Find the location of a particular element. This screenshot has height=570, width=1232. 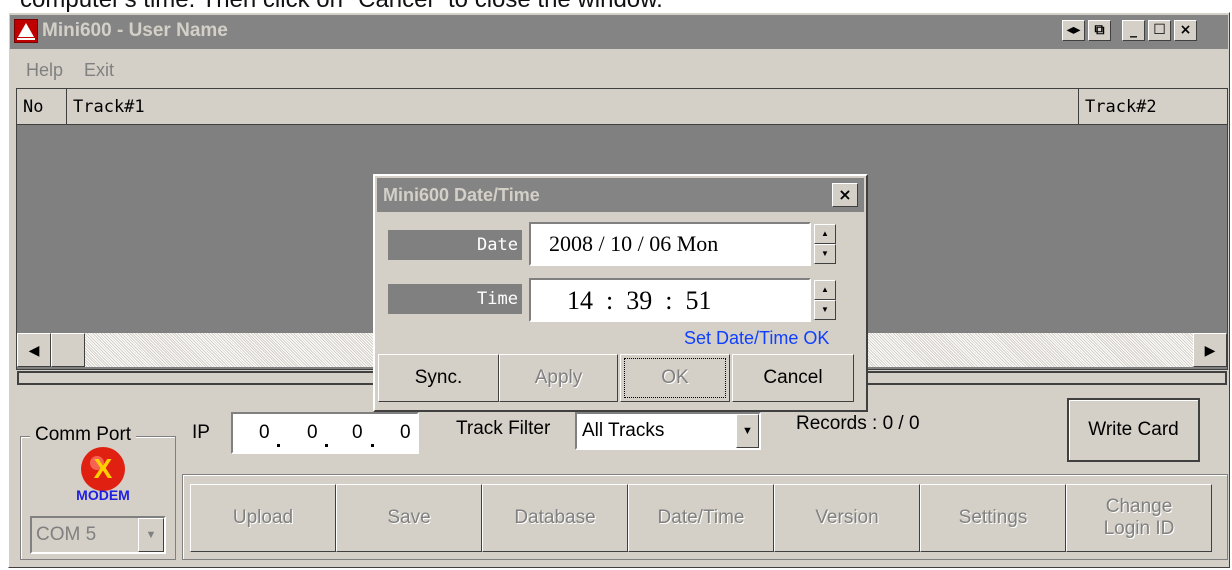

modem-icon: X MODEM is located at coordinates (103, 475).